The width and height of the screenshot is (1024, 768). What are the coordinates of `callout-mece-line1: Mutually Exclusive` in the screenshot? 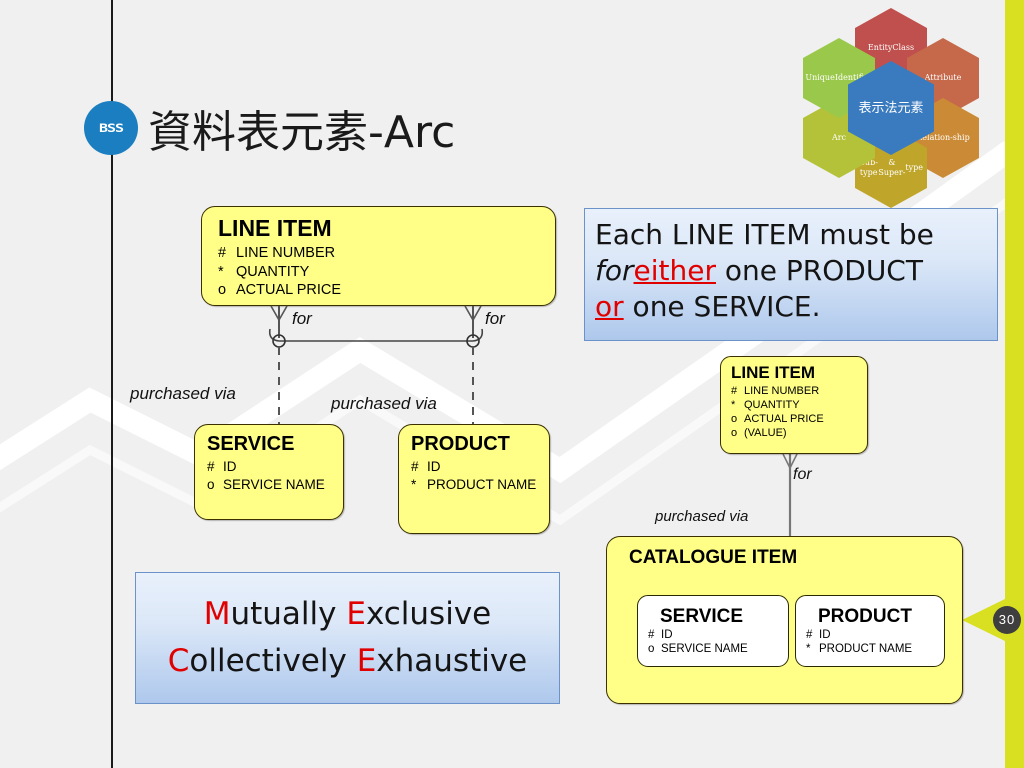 It's located at (348, 614).